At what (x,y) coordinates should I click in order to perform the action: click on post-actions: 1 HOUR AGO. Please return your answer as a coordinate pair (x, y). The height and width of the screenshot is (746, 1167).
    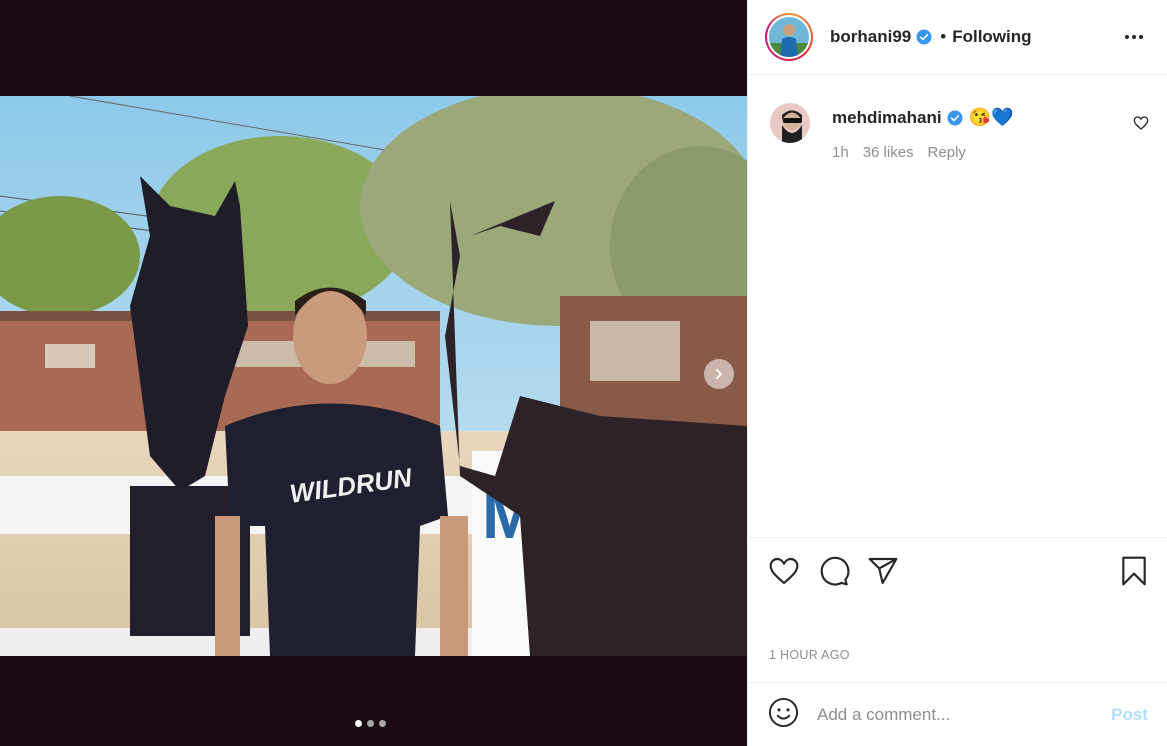
    Looking at the image, I should click on (957, 599).